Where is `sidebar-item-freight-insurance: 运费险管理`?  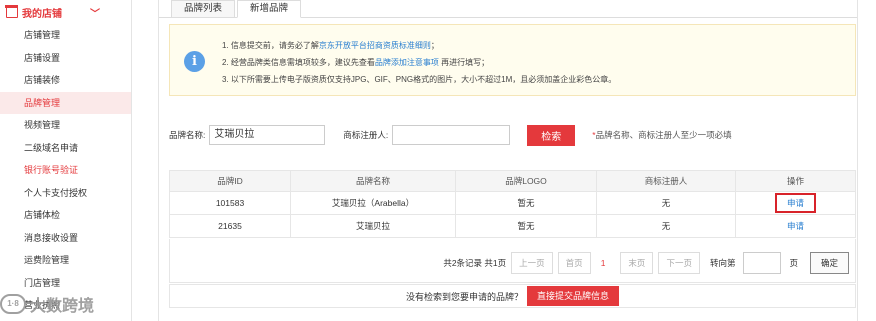 sidebar-item-freight-insurance: 运费险管理 is located at coordinates (65, 260).